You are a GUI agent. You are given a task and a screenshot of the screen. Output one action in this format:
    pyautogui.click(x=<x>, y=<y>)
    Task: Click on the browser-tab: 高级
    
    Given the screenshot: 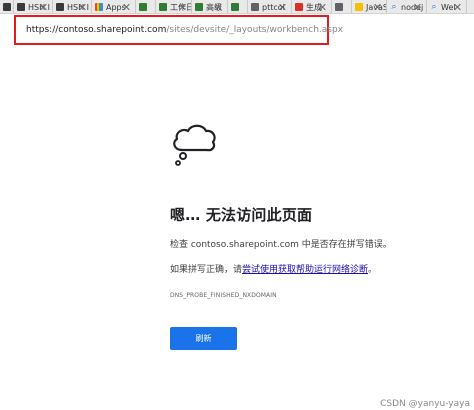 What is the action you would take?
    pyautogui.click(x=210, y=6)
    